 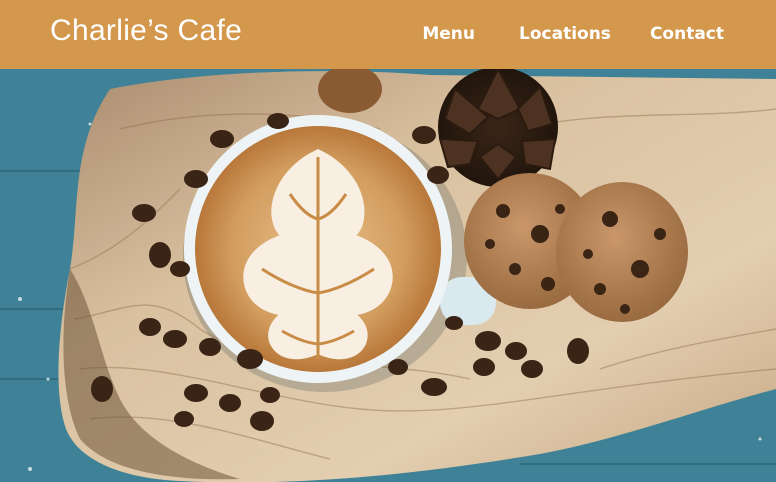 I want to click on cookies, so click(x=576, y=247).